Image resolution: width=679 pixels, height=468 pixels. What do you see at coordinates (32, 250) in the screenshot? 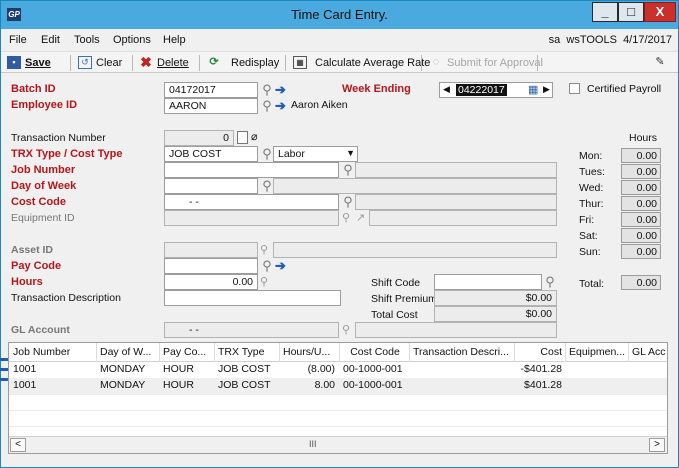
I see `asset-id-label: Asset ID` at bounding box center [32, 250].